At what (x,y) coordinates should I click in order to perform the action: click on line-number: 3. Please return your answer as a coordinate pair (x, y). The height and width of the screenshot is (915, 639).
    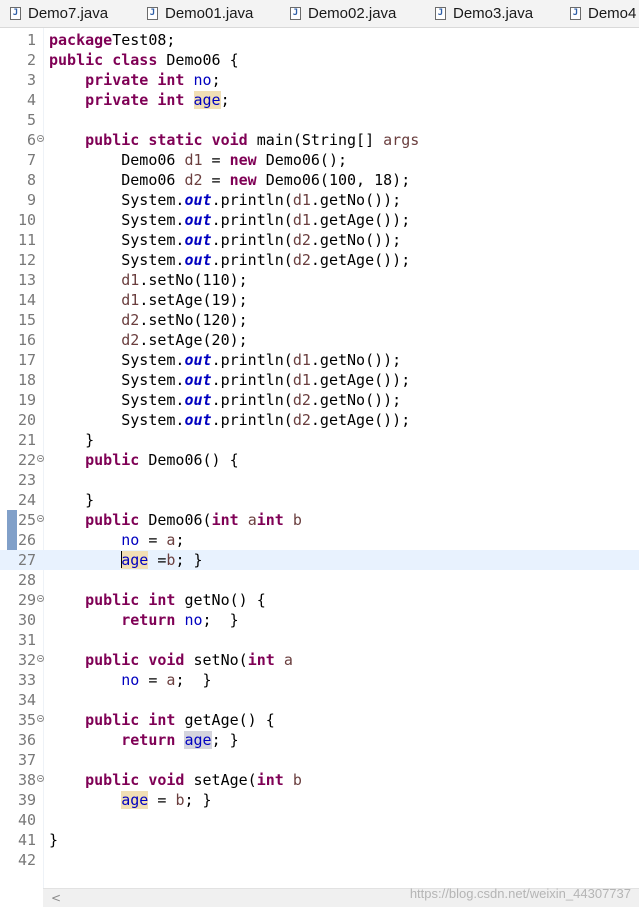
    Looking at the image, I should click on (31, 80).